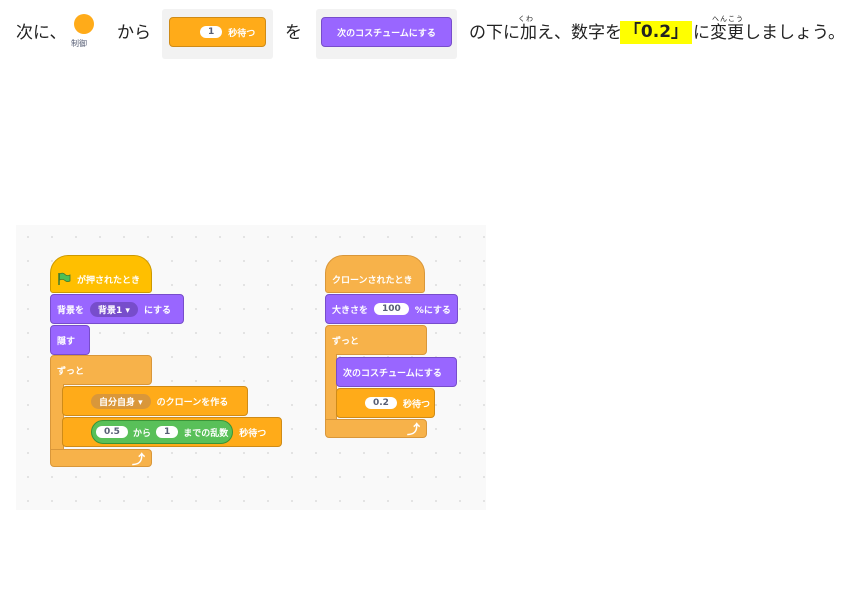 The image size is (846, 591). What do you see at coordinates (346, 341) in the screenshot?
I see `forever-label-right: ずっと` at bounding box center [346, 341].